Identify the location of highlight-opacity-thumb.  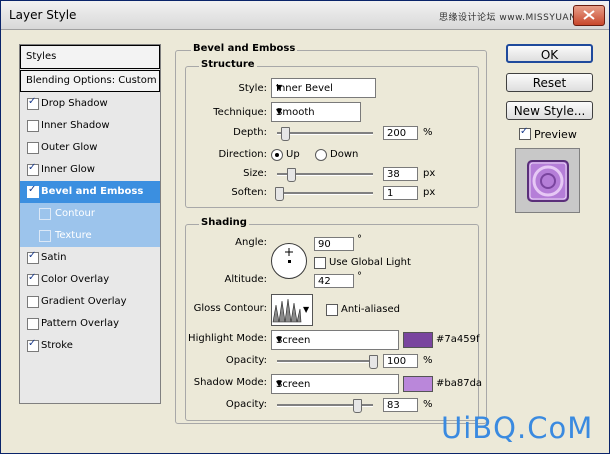
(373, 362).